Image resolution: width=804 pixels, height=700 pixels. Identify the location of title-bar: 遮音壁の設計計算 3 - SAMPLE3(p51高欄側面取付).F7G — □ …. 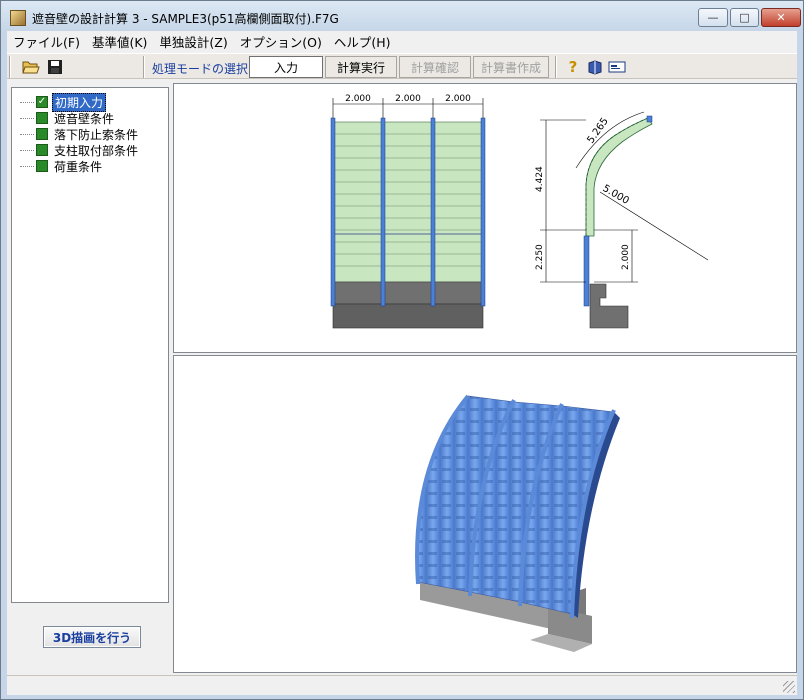
(402, 16).